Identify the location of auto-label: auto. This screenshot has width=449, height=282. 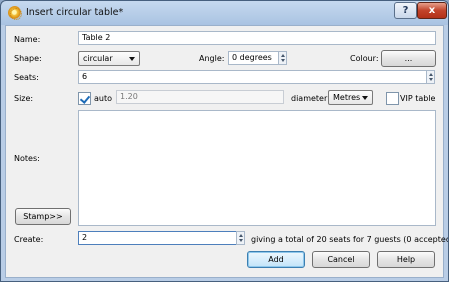
(103, 98).